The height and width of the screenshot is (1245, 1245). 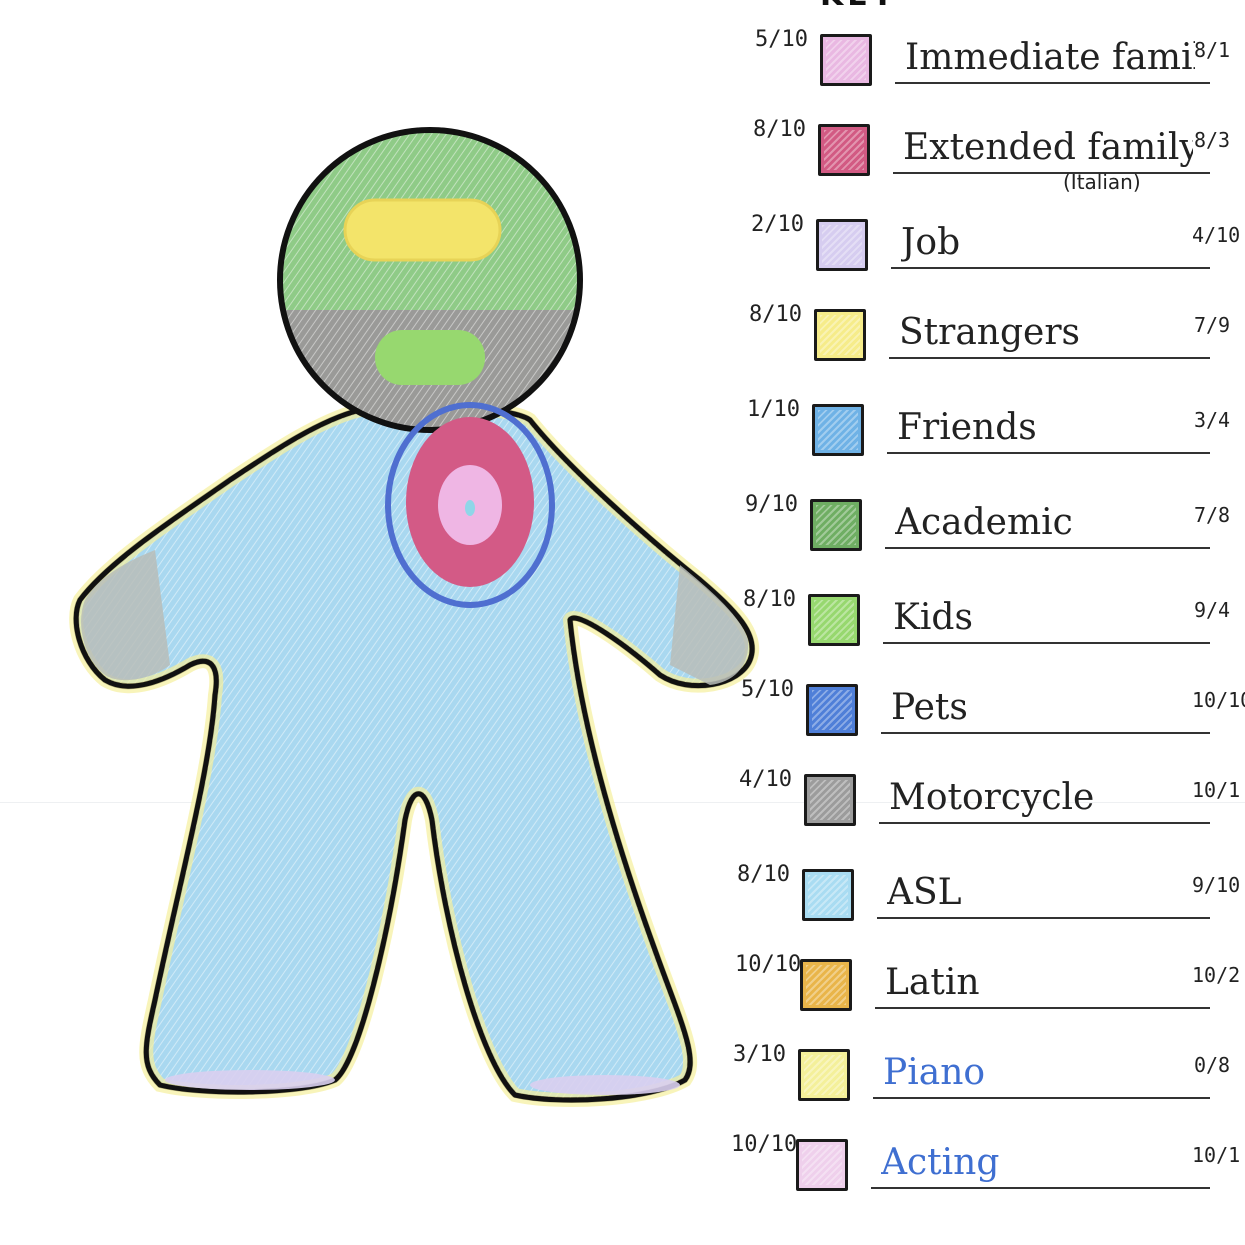 What do you see at coordinates (1212, 325) in the screenshot?
I see `legend-rating-right: 7/9` at bounding box center [1212, 325].